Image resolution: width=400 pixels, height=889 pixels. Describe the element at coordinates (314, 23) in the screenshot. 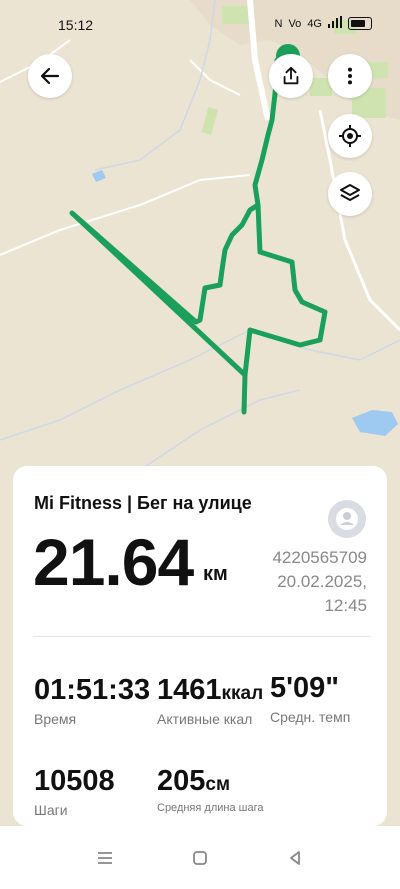

I see `network-label: 4G` at that location.